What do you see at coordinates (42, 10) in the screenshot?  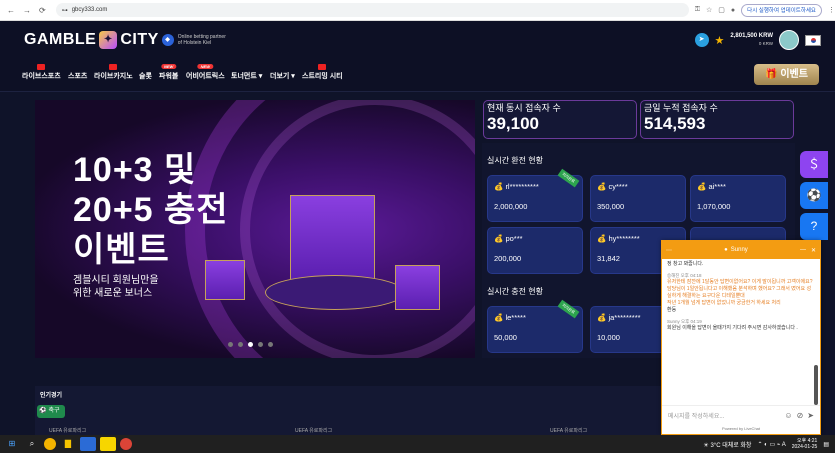 I see `reload-icon: ⟳` at bounding box center [42, 10].